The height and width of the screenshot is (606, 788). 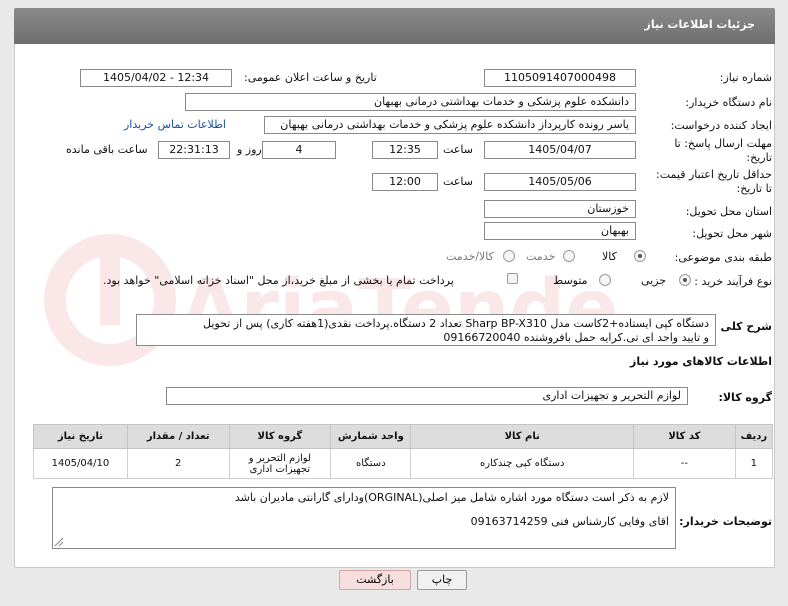 What do you see at coordinates (458, 149) in the screenshot?
I see `reply-time-label: ساعت` at bounding box center [458, 149].